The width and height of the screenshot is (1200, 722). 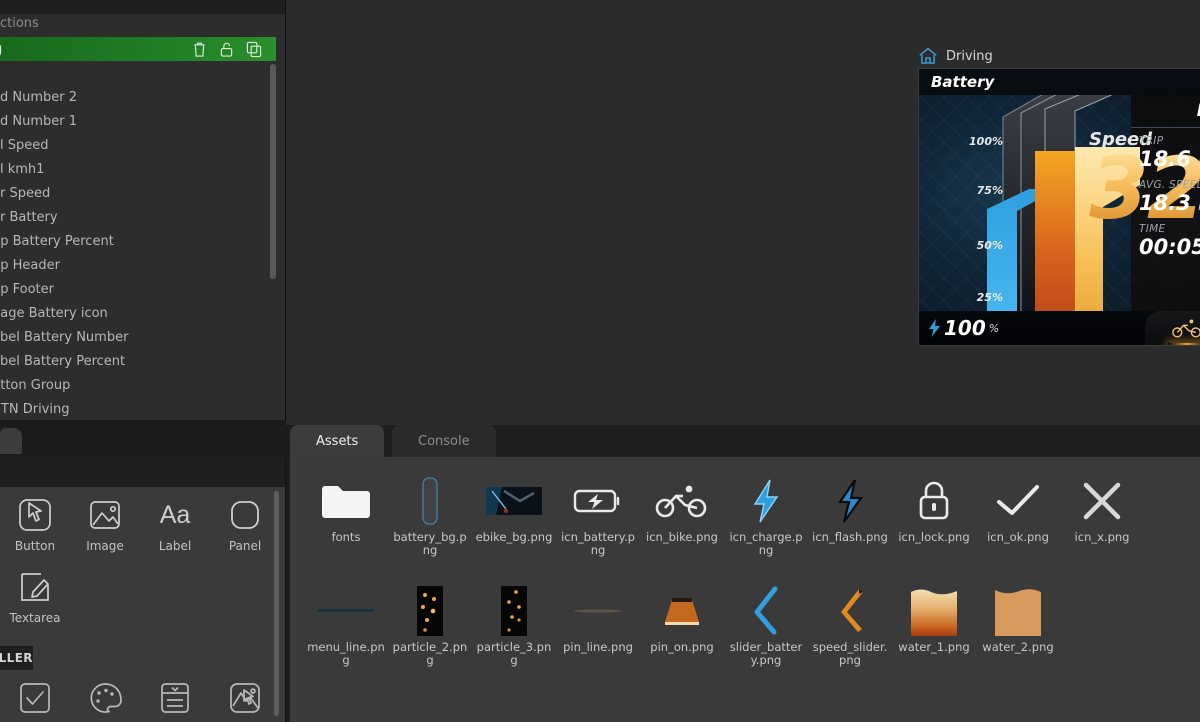 I want to click on tree-row: up Battery Percent, so click(x=138, y=242).